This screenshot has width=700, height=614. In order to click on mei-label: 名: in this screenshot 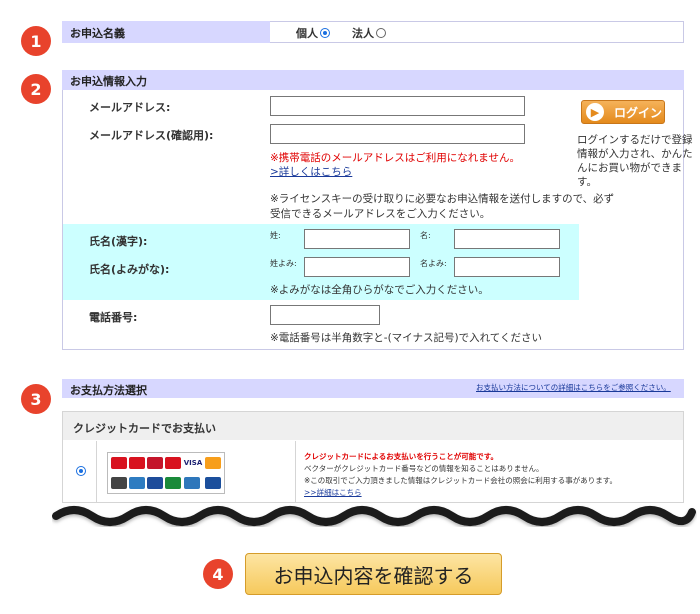, I will do `click(425, 235)`.